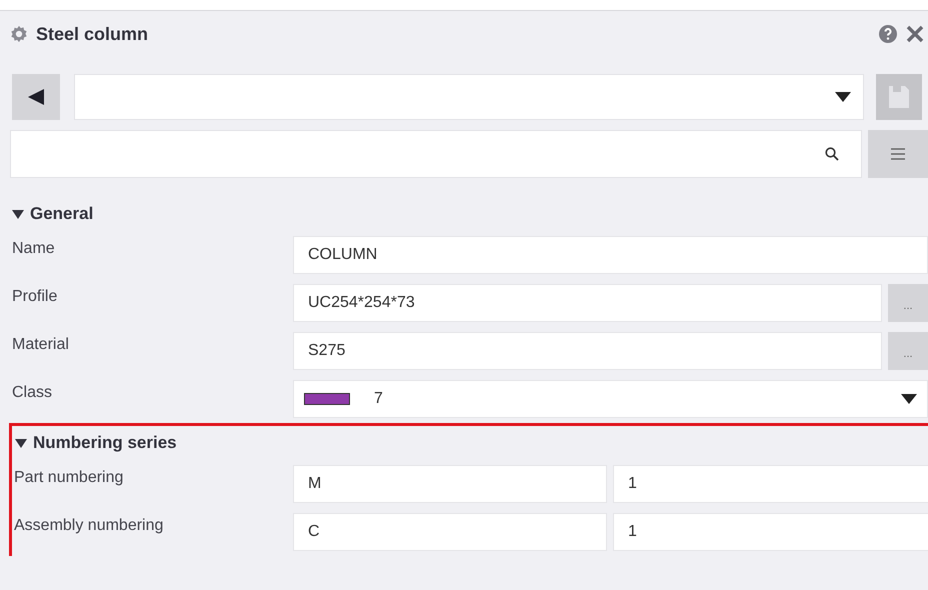 This screenshot has width=928, height=590. I want to click on window-title: Steel column, so click(92, 34).